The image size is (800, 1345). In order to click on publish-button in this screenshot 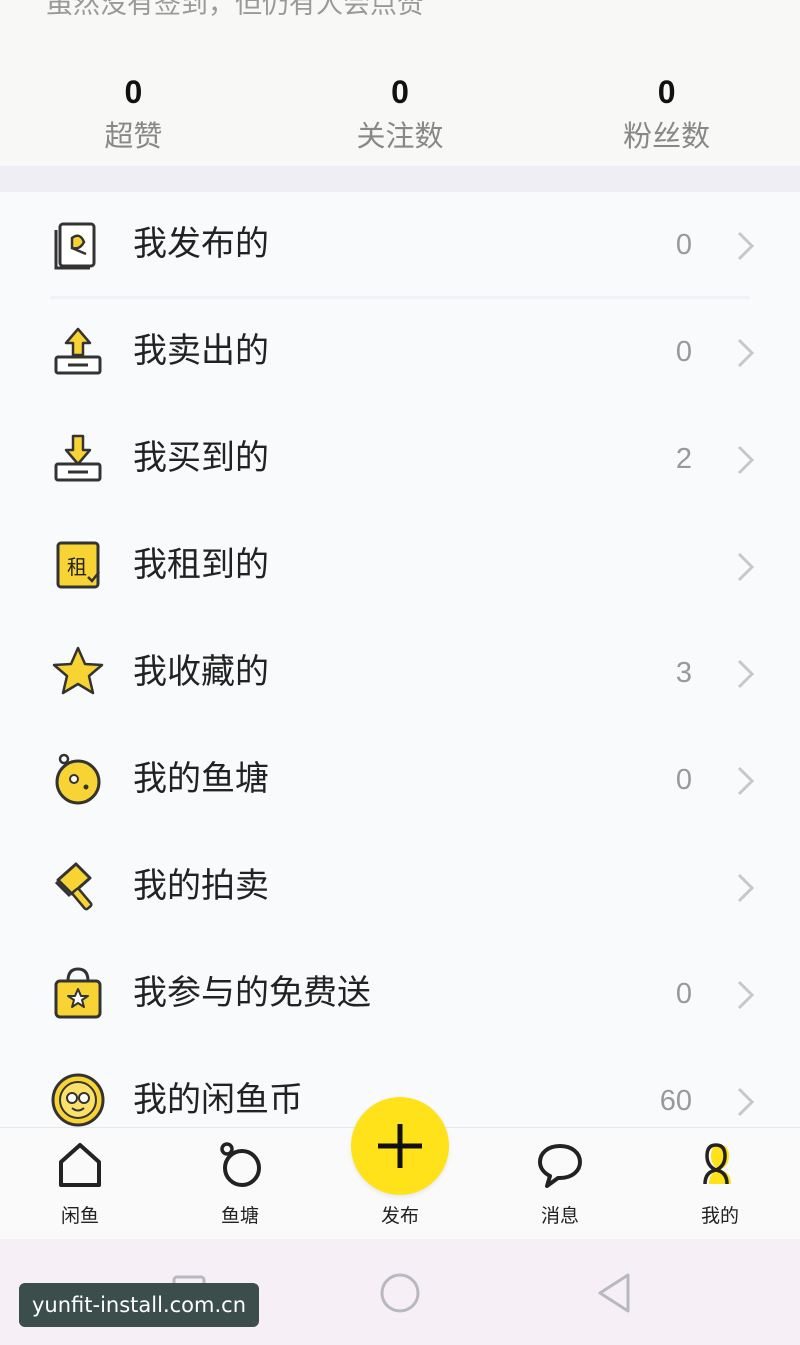, I will do `click(400, 1146)`.